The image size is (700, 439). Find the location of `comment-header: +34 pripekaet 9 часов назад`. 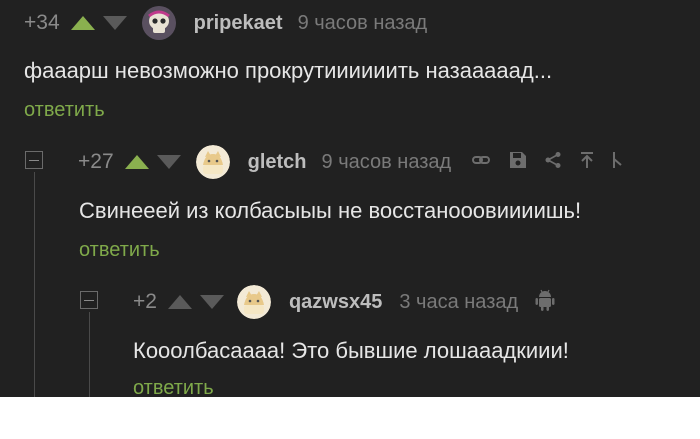

comment-header: +34 pripekaet 9 часов назад is located at coordinates (225, 23).